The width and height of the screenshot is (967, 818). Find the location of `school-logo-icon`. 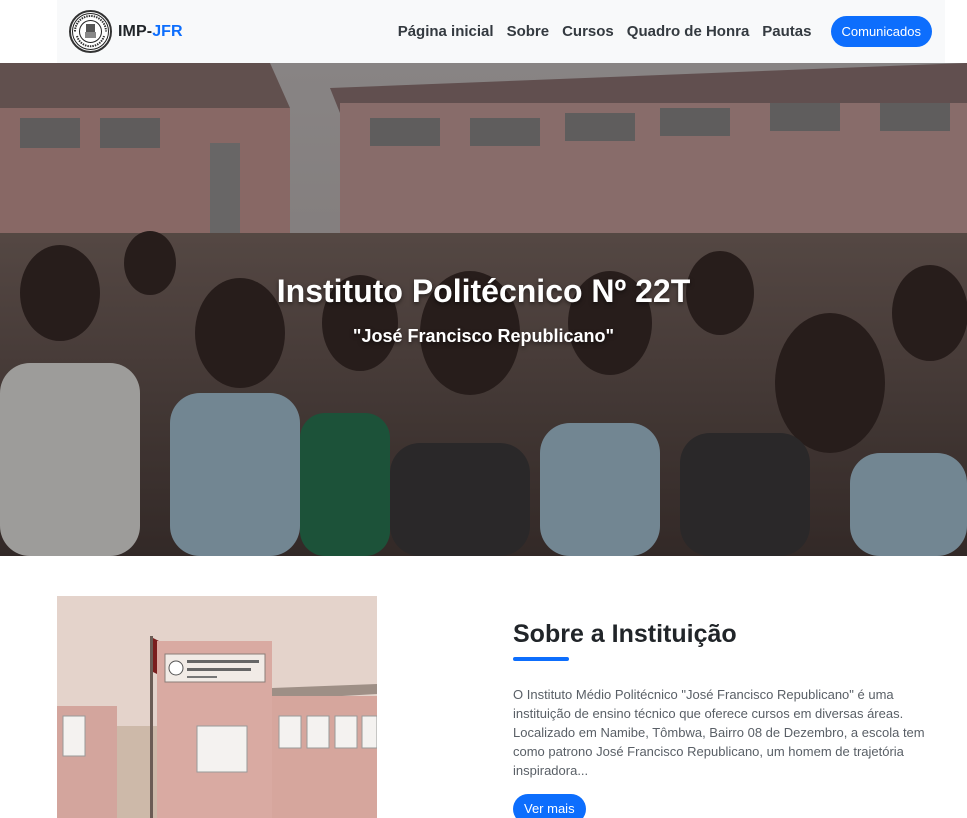

school-logo-icon is located at coordinates (90, 31).